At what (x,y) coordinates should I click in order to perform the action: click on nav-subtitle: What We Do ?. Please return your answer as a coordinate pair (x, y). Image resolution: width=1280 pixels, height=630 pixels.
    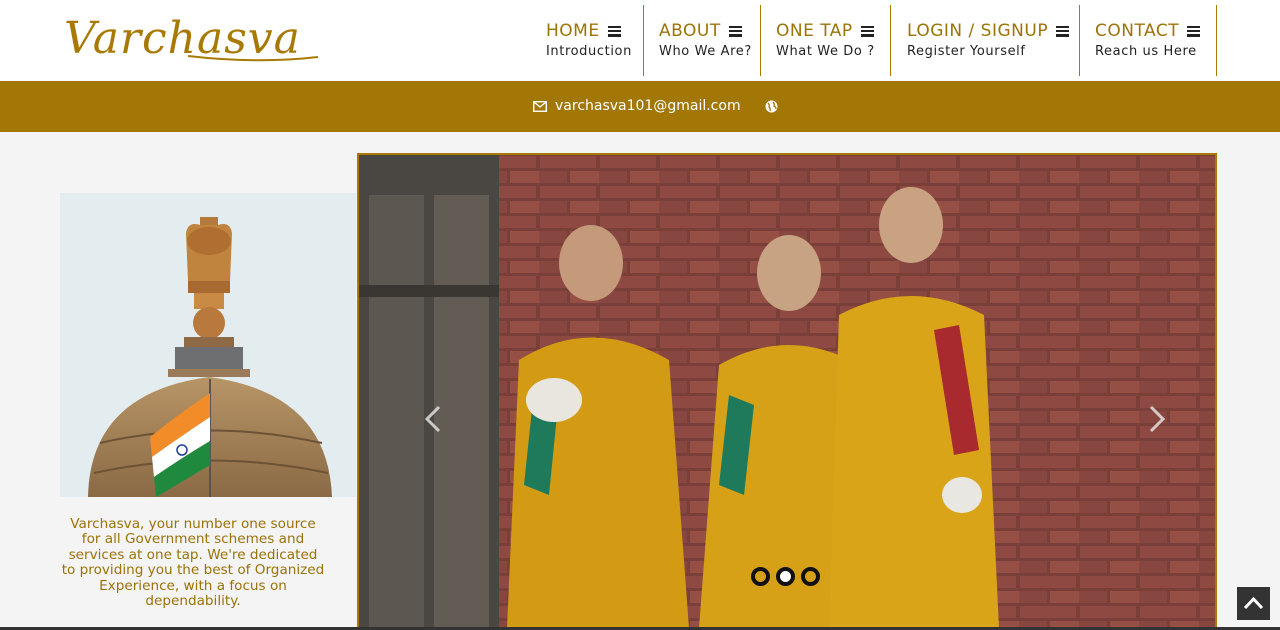
    Looking at the image, I should click on (825, 51).